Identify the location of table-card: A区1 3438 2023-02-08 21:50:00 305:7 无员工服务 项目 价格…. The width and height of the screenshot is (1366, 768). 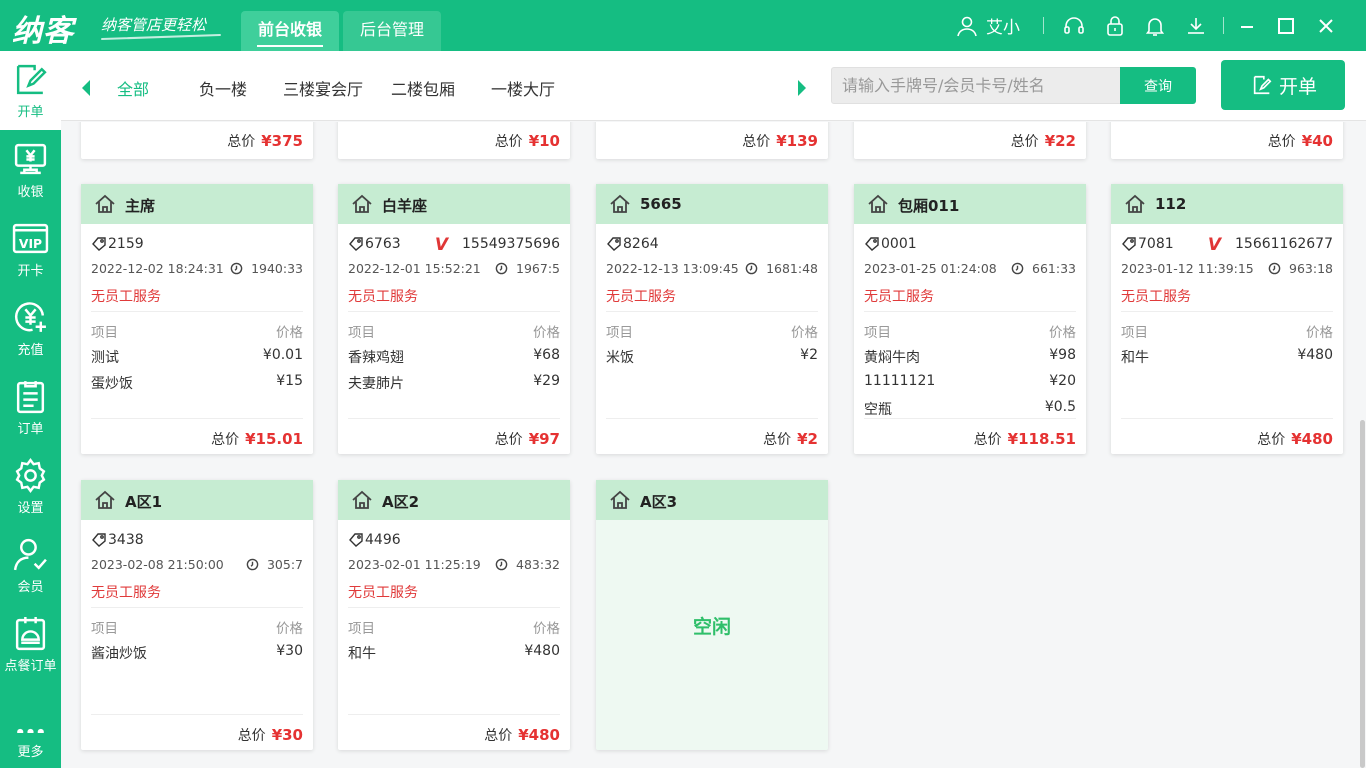
(197, 615).